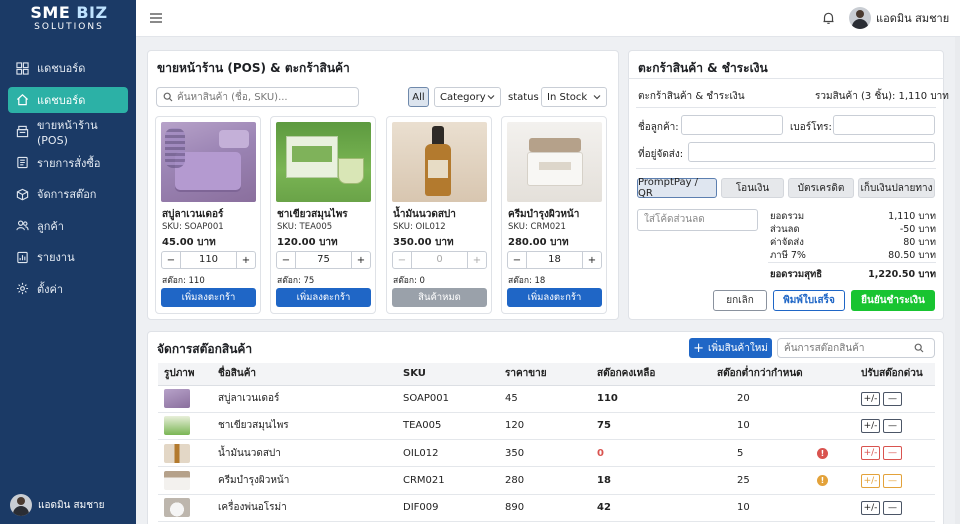 Image resolution: width=960 pixels, height=524 pixels. Describe the element at coordinates (68, 226) in the screenshot. I see `sidebar-item-customers: ลูกค้า` at that location.